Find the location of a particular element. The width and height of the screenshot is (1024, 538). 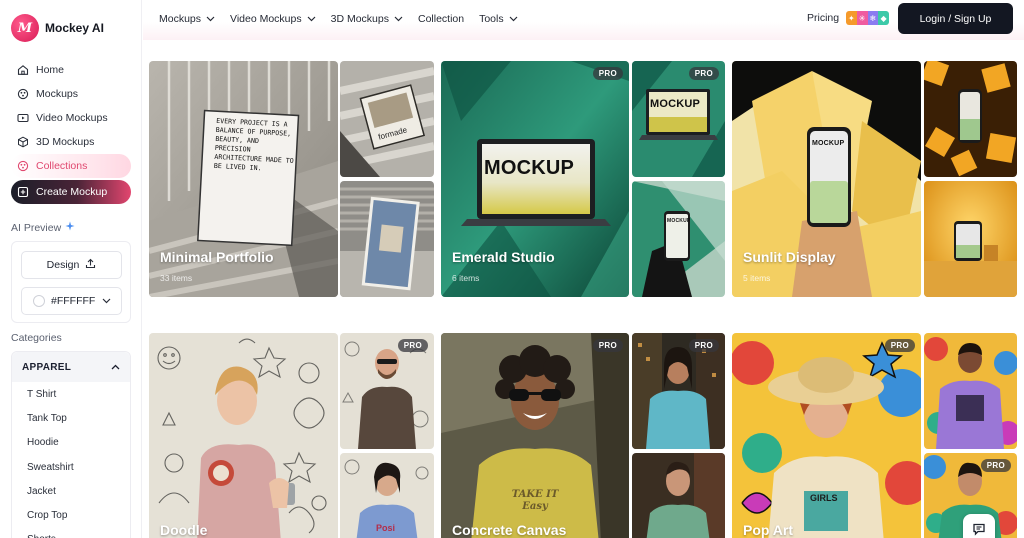

preview-tile: formade is located at coordinates (387, 119).